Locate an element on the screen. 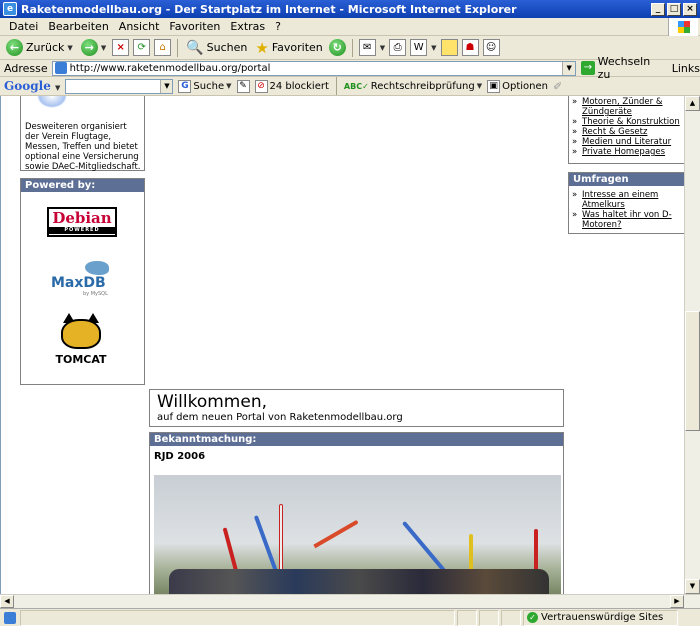 The height and width of the screenshot is (626, 700). category-link: » Medien und Literatur is located at coordinates (627, 142).